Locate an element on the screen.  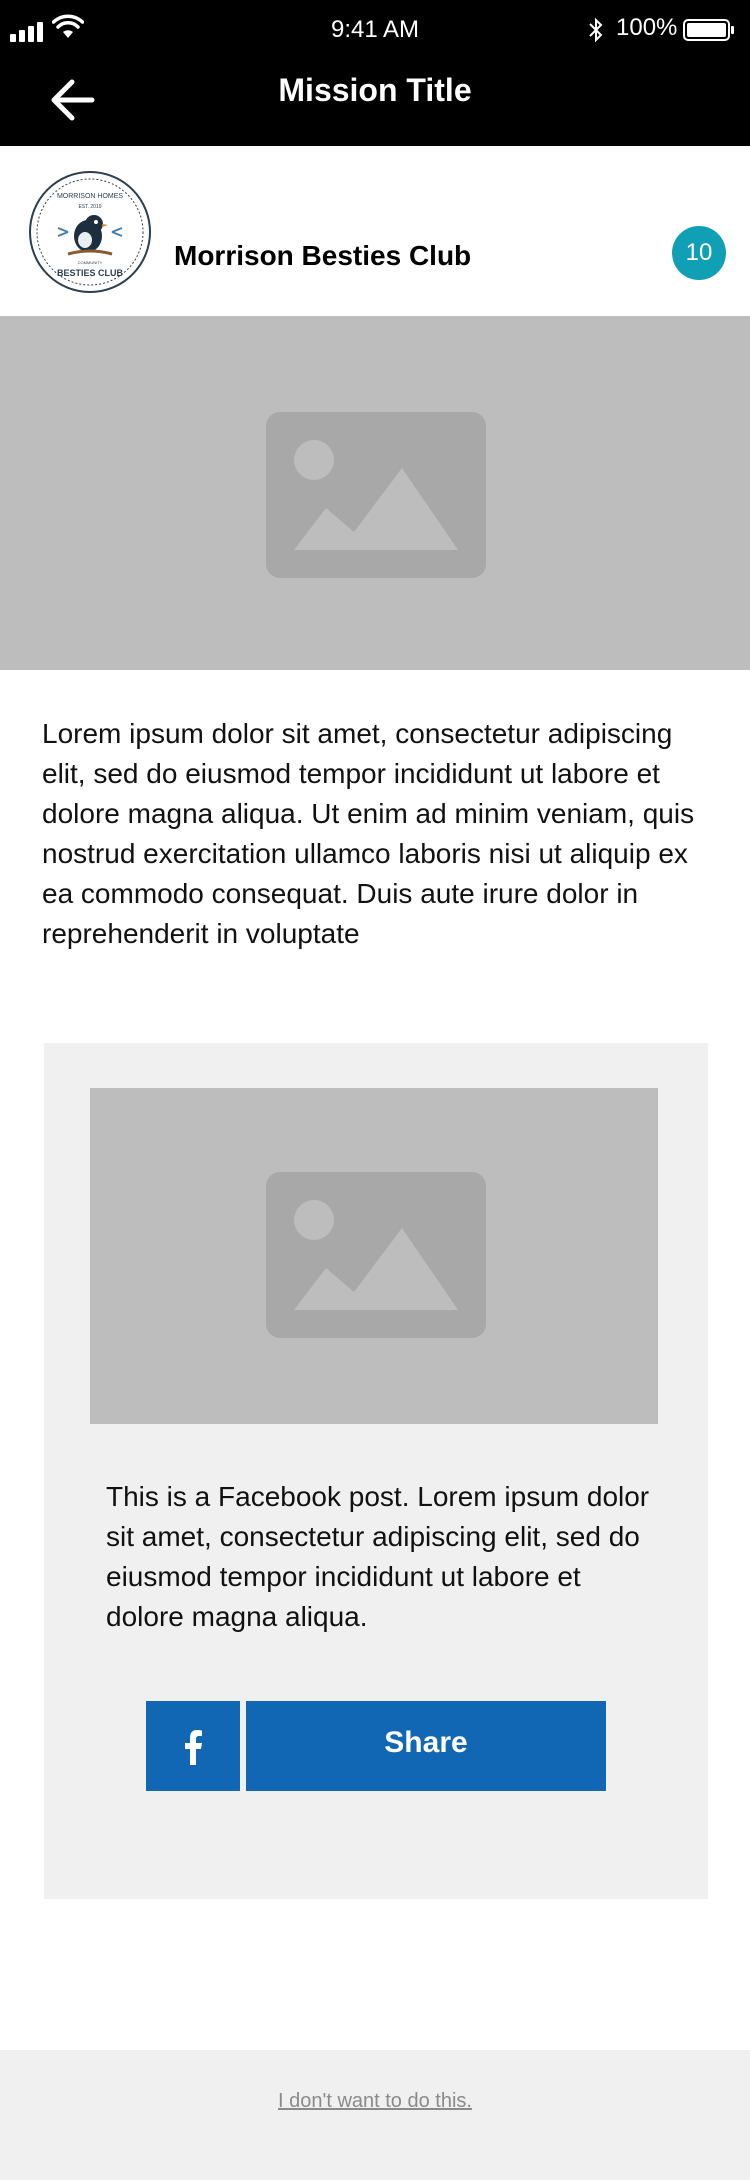
club-name: Morrison Besties Club is located at coordinates (323, 255).